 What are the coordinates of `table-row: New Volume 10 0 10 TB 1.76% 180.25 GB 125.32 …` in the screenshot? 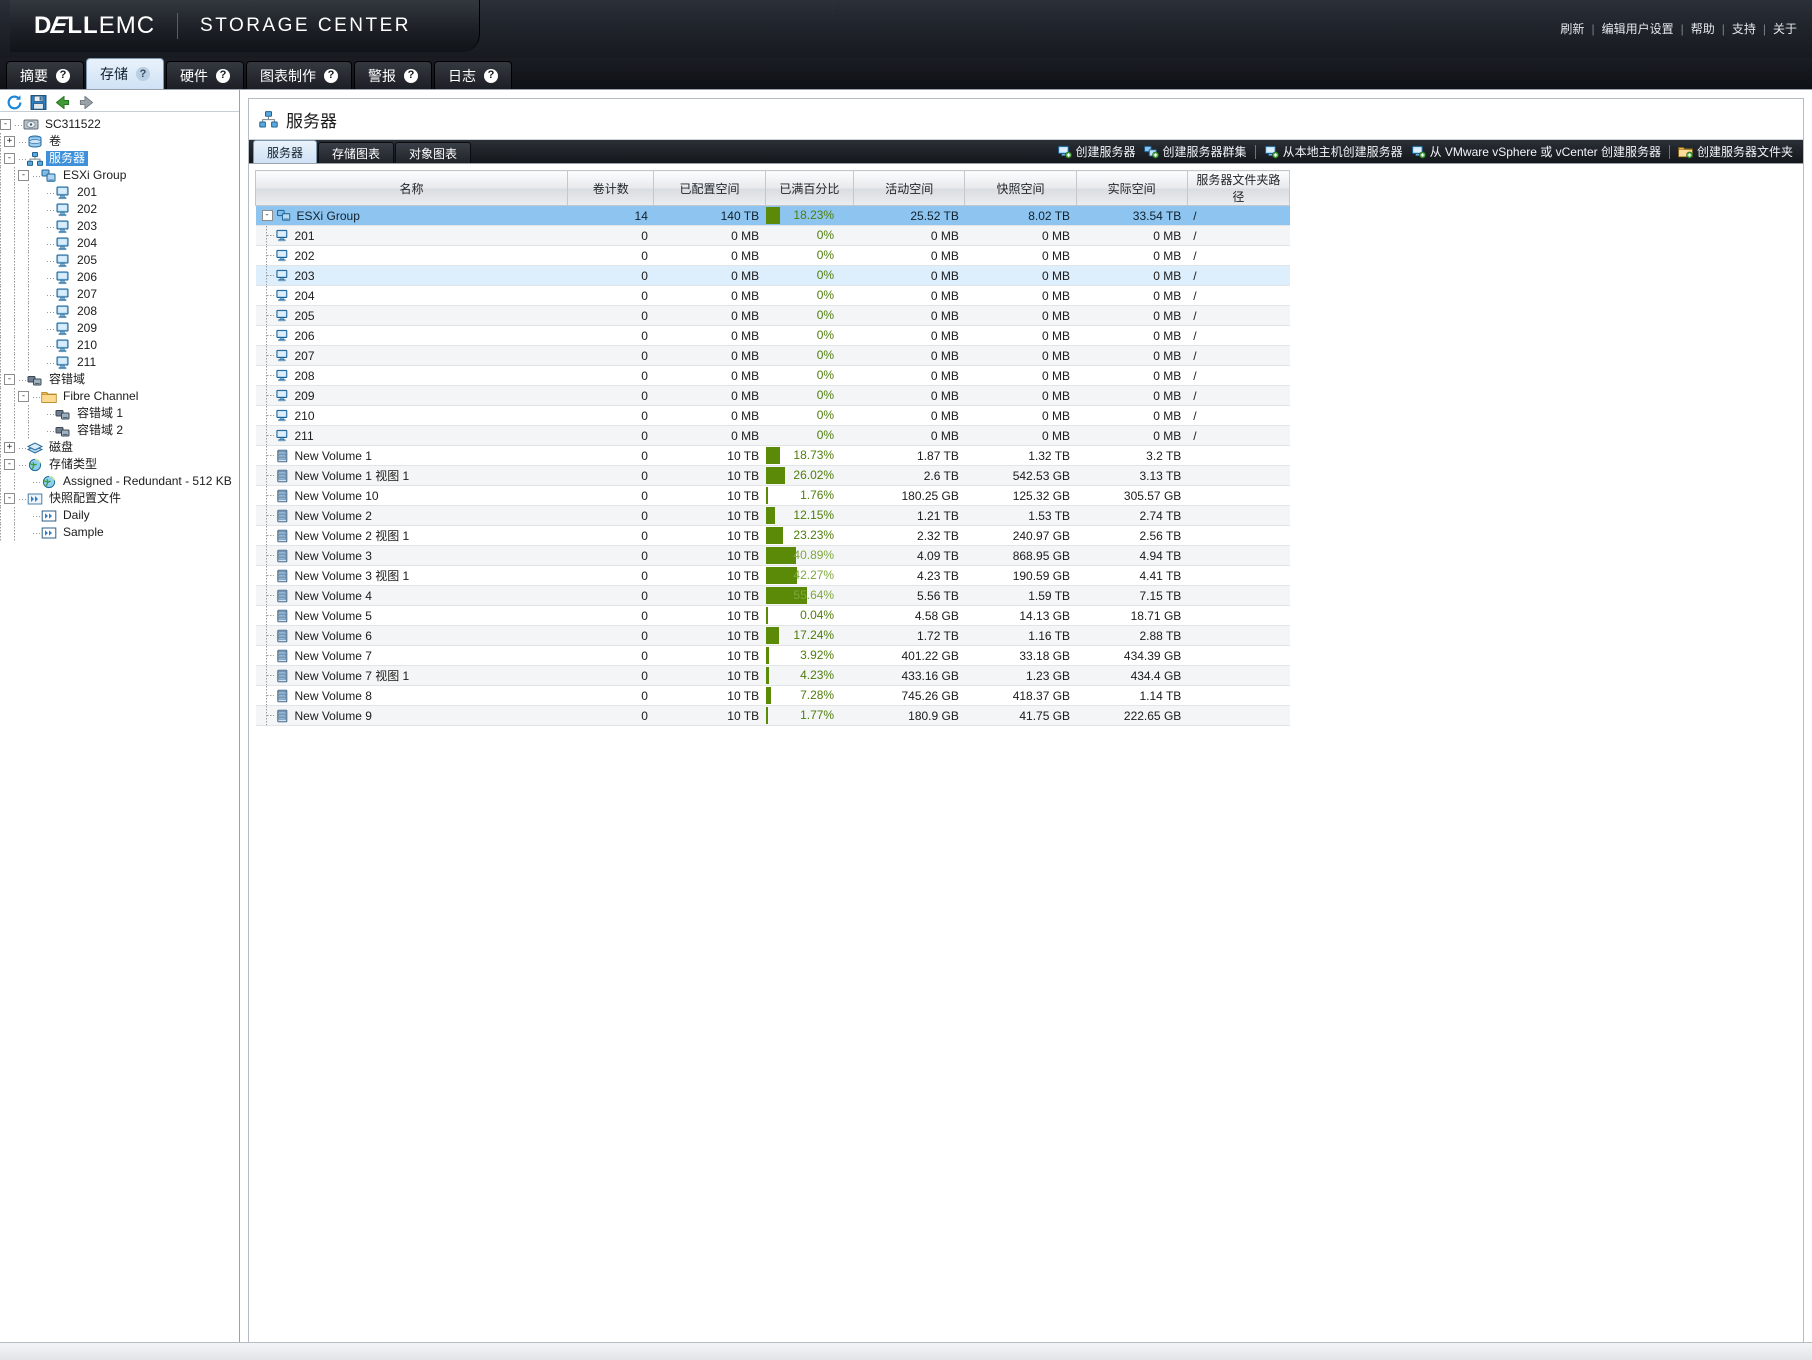 It's located at (772, 495).